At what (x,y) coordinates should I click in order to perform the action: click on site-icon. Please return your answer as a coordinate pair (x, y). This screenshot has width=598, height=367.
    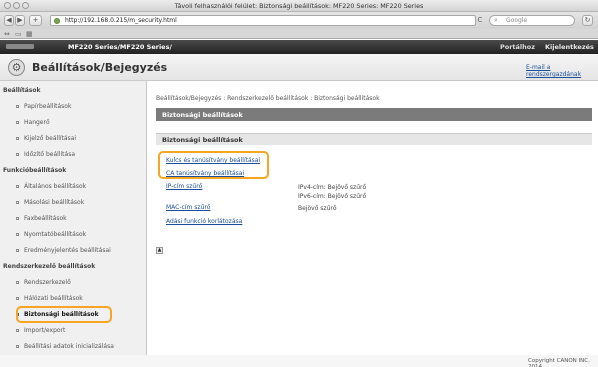
    Looking at the image, I should click on (57, 21).